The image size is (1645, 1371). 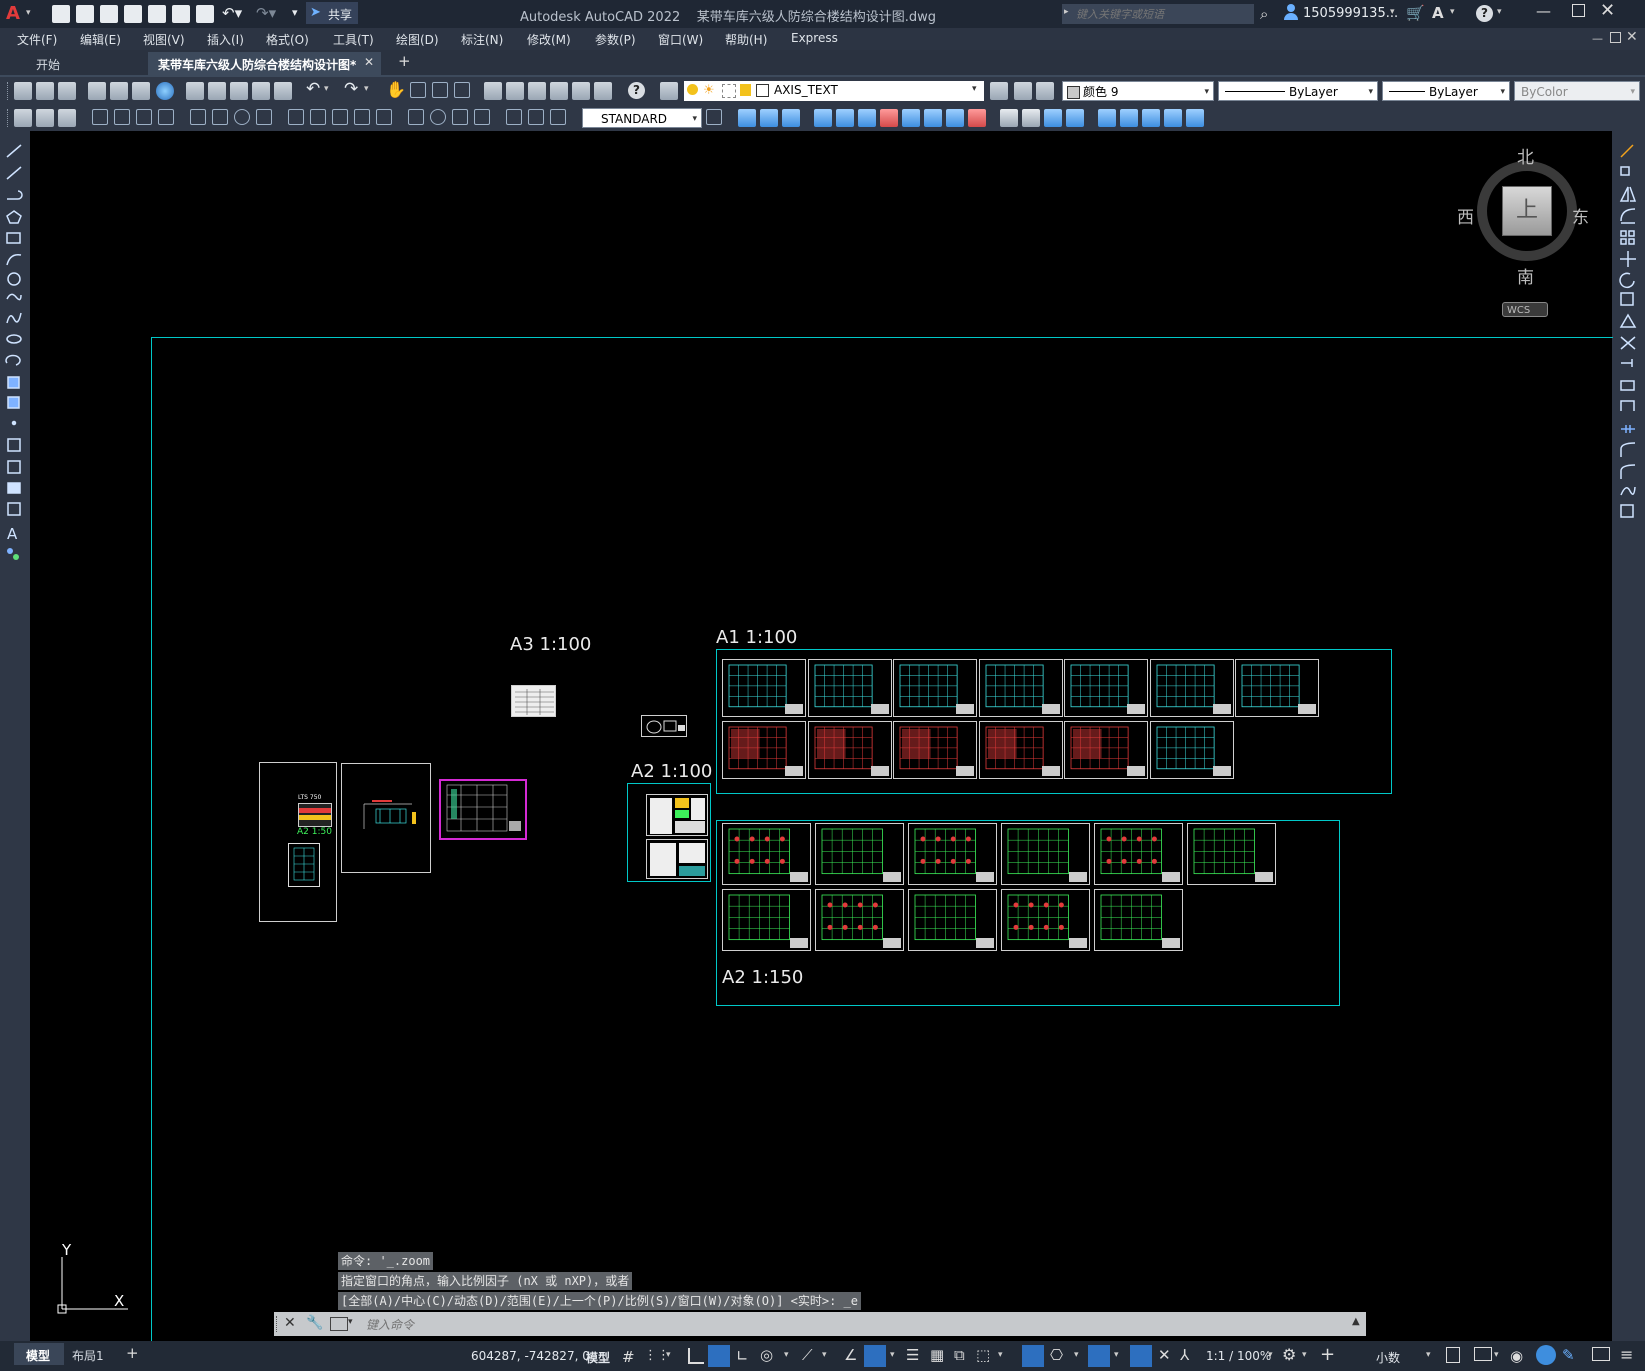 What do you see at coordinates (746, 39) in the screenshot?
I see `menu-help: 帮助(H)` at bounding box center [746, 39].